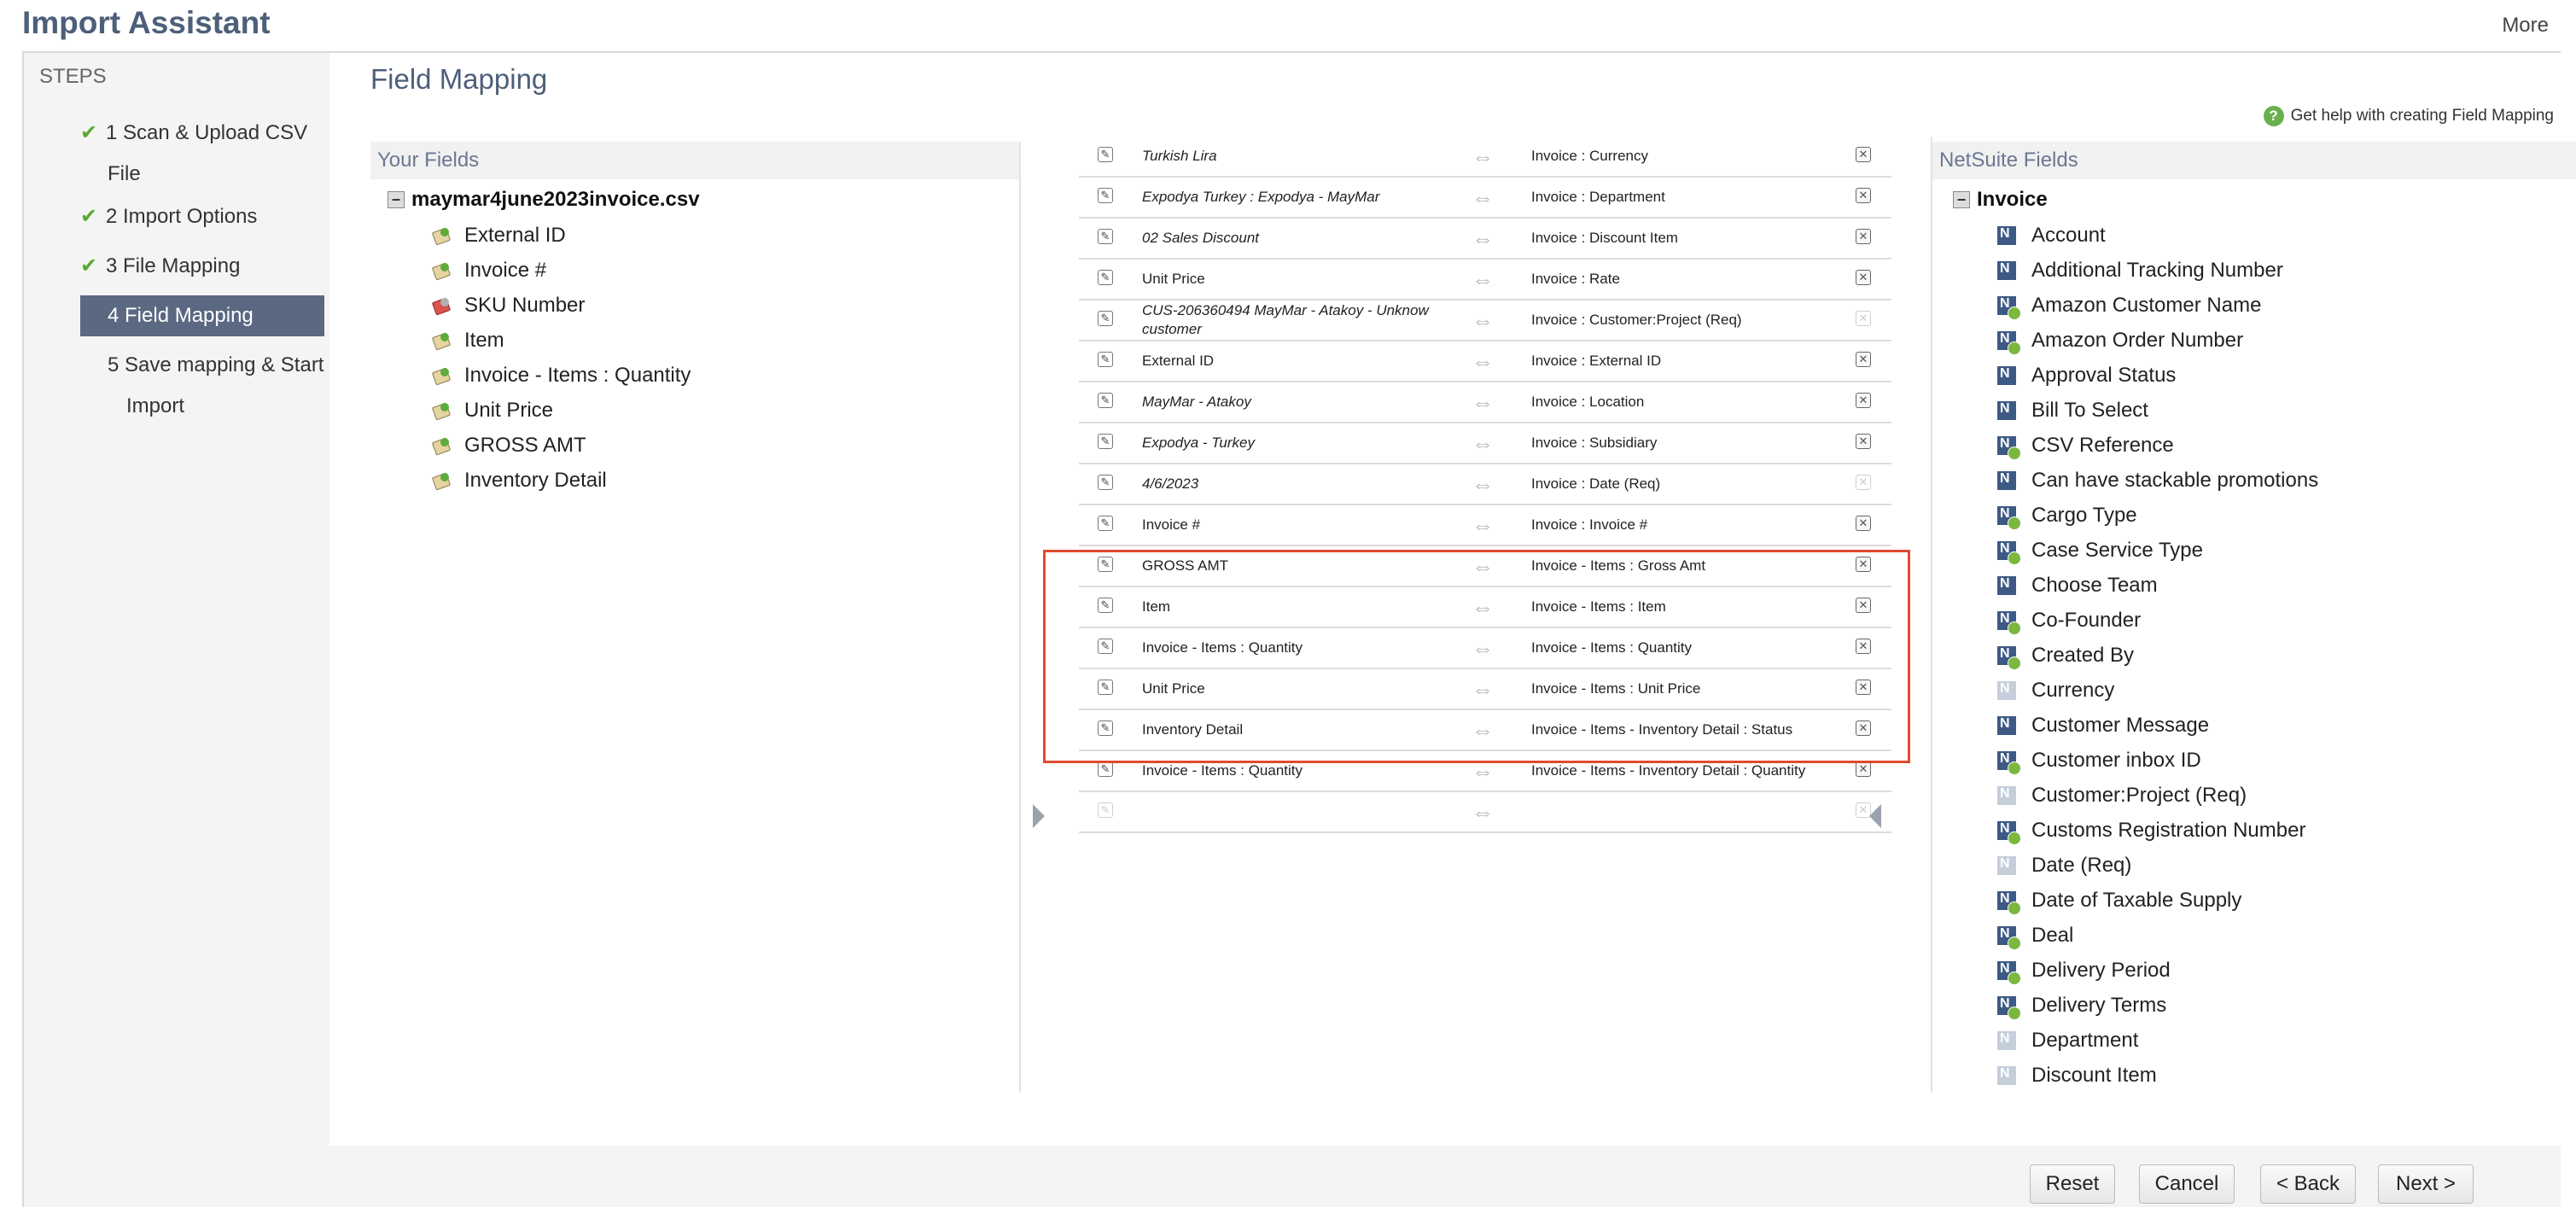 The height and width of the screenshot is (1231, 2576). I want to click on your-field-item: Invoice #, so click(489, 271).